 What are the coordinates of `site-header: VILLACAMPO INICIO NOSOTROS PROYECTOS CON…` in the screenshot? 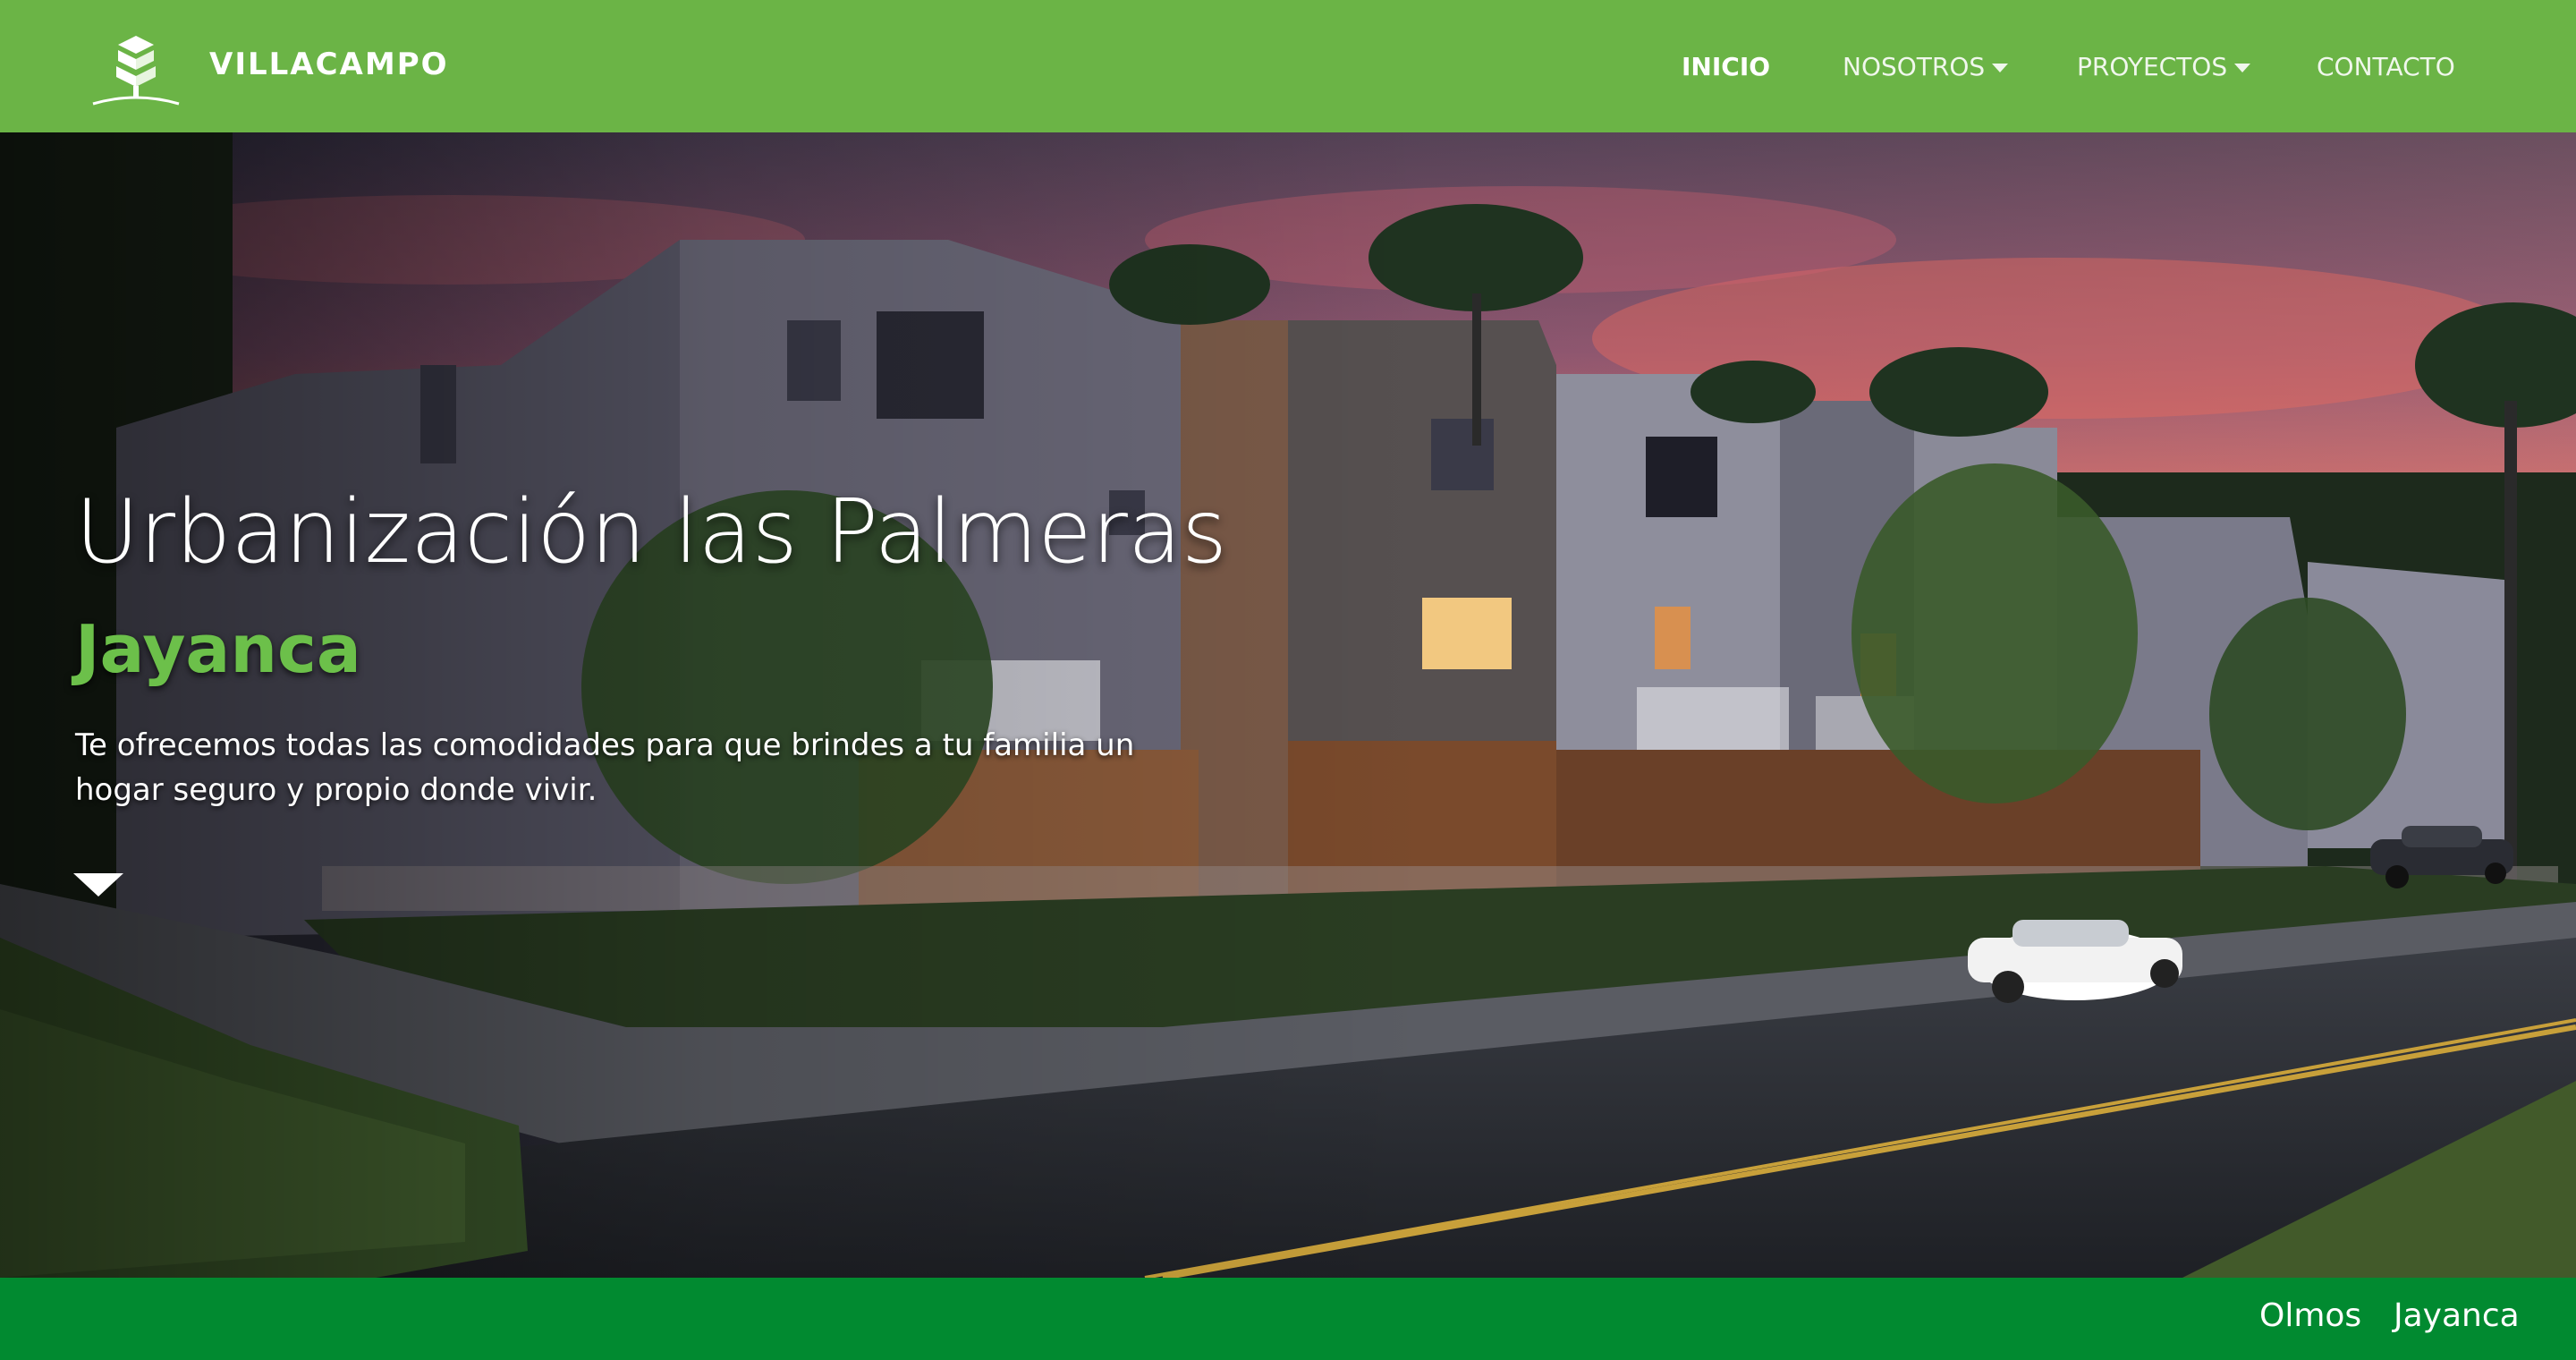 It's located at (1288, 66).